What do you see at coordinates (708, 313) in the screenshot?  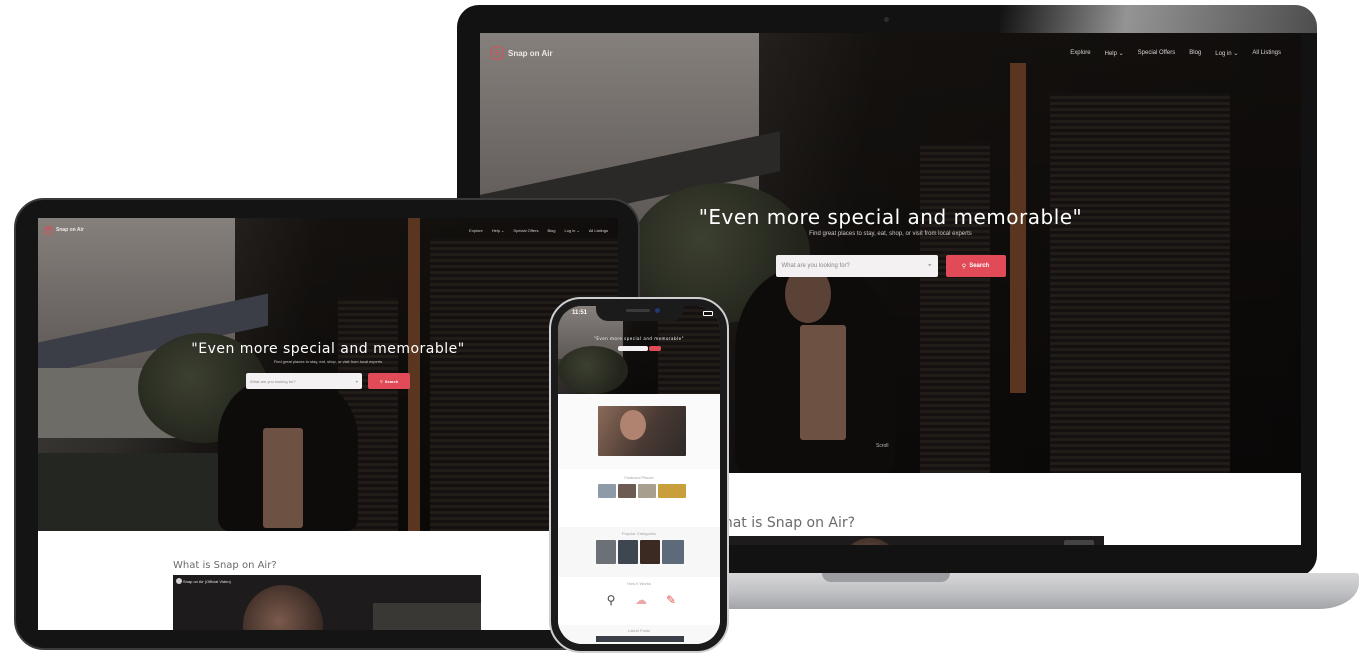 I see `battery-icon` at bounding box center [708, 313].